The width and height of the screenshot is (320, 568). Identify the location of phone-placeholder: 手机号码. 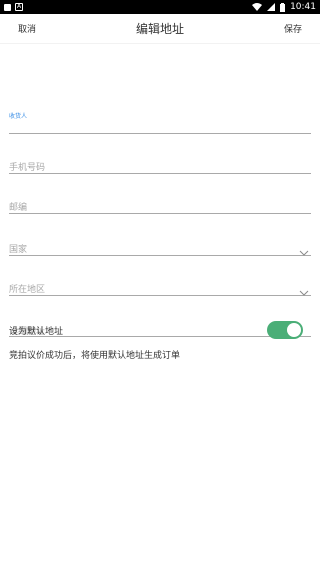
(27, 168).